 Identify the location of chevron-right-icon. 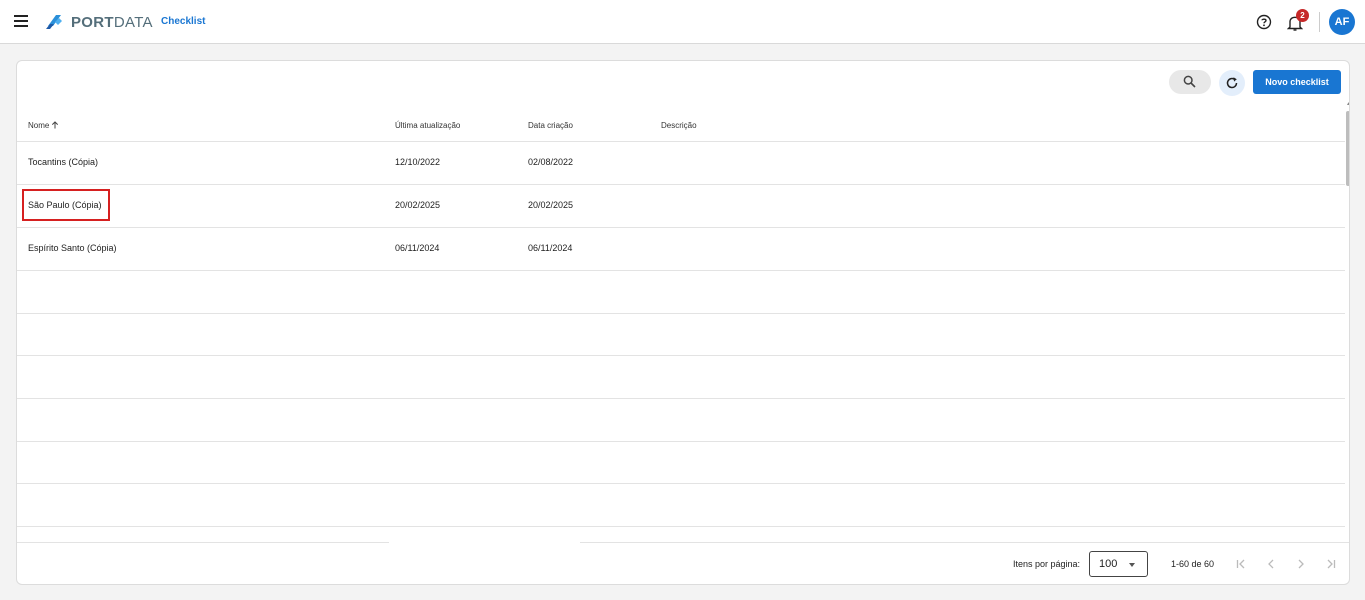
(1301, 564).